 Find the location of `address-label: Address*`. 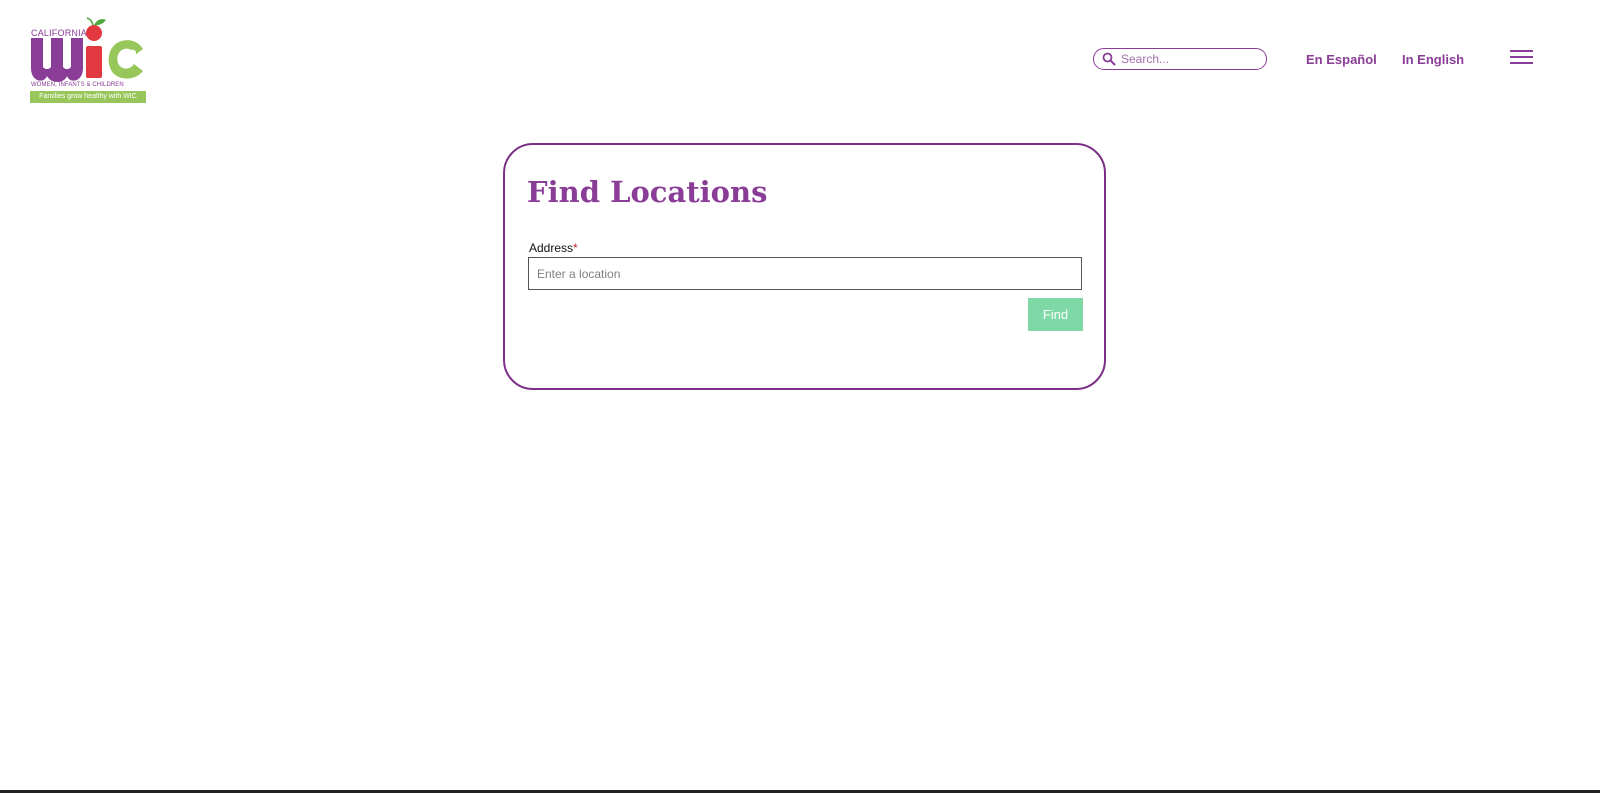

address-label: Address* is located at coordinates (553, 248).